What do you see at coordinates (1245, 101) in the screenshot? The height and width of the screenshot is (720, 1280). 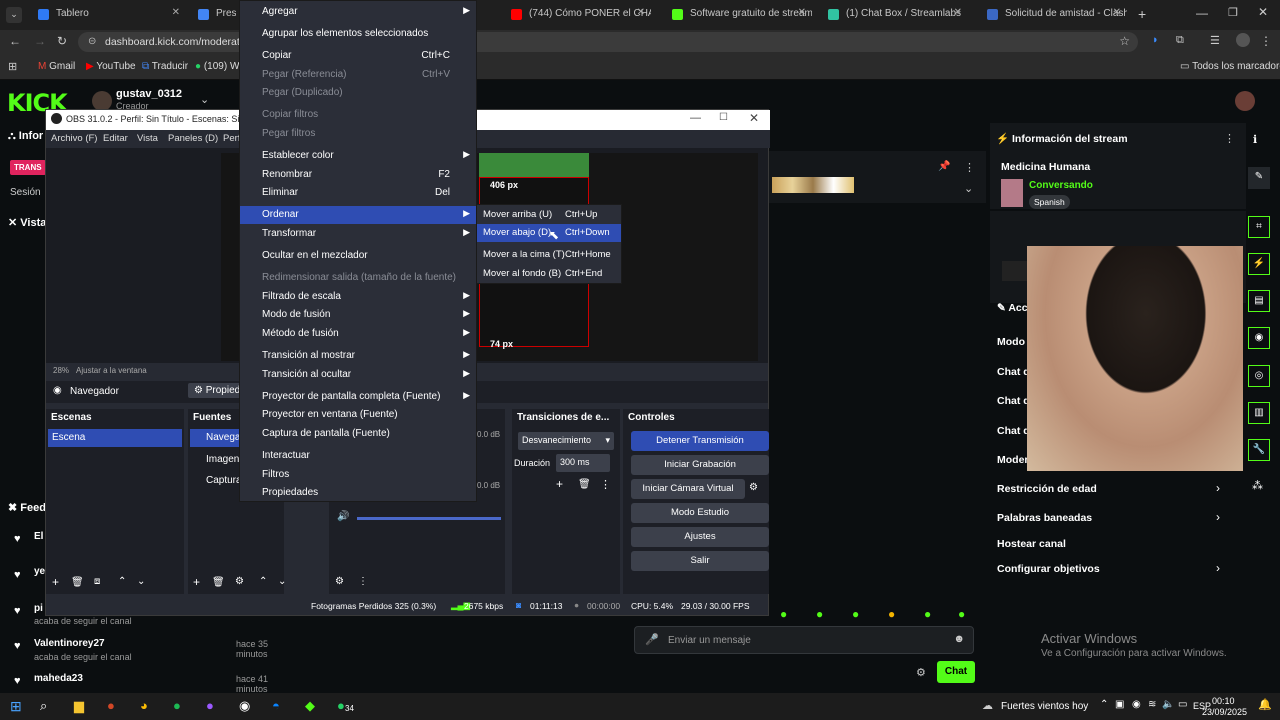 I see `top-right-avatar` at bounding box center [1245, 101].